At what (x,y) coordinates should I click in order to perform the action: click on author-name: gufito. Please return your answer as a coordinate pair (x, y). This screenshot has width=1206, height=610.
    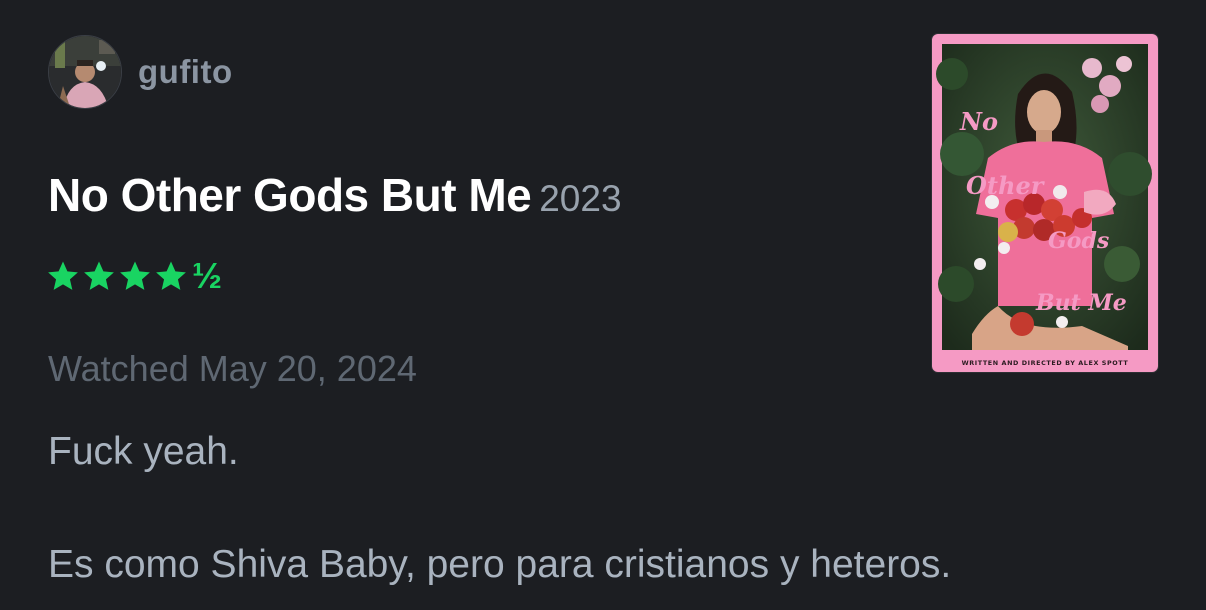
    Looking at the image, I should click on (185, 72).